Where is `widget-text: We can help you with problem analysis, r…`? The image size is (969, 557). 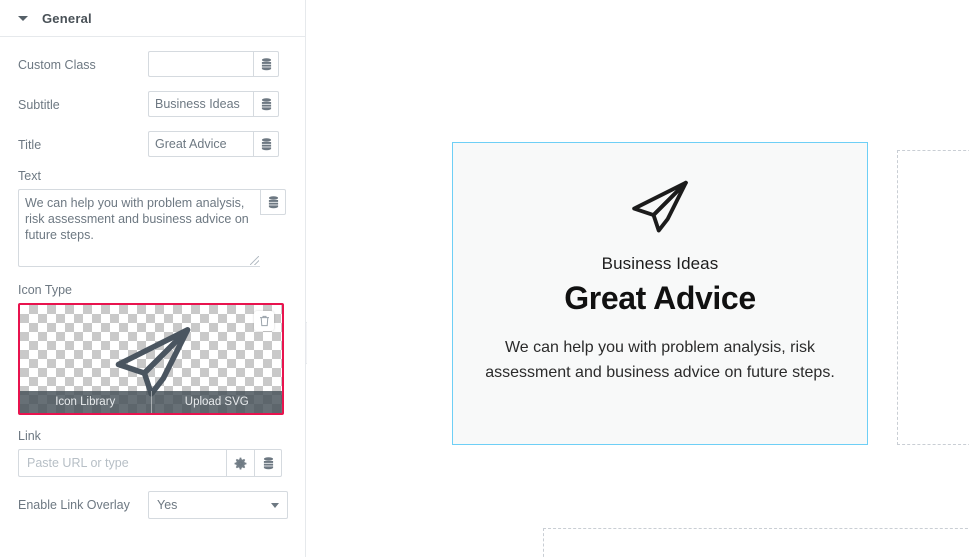 widget-text: We can help you with problem analysis, r… is located at coordinates (660, 360).